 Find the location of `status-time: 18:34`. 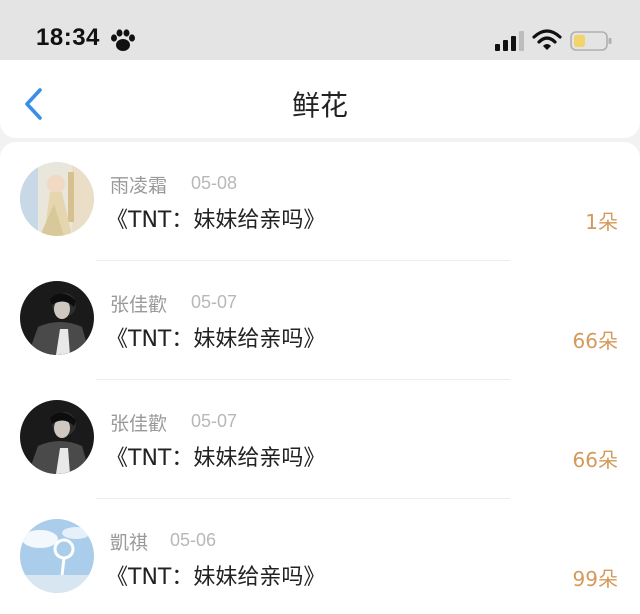

status-time: 18:34 is located at coordinates (68, 37).